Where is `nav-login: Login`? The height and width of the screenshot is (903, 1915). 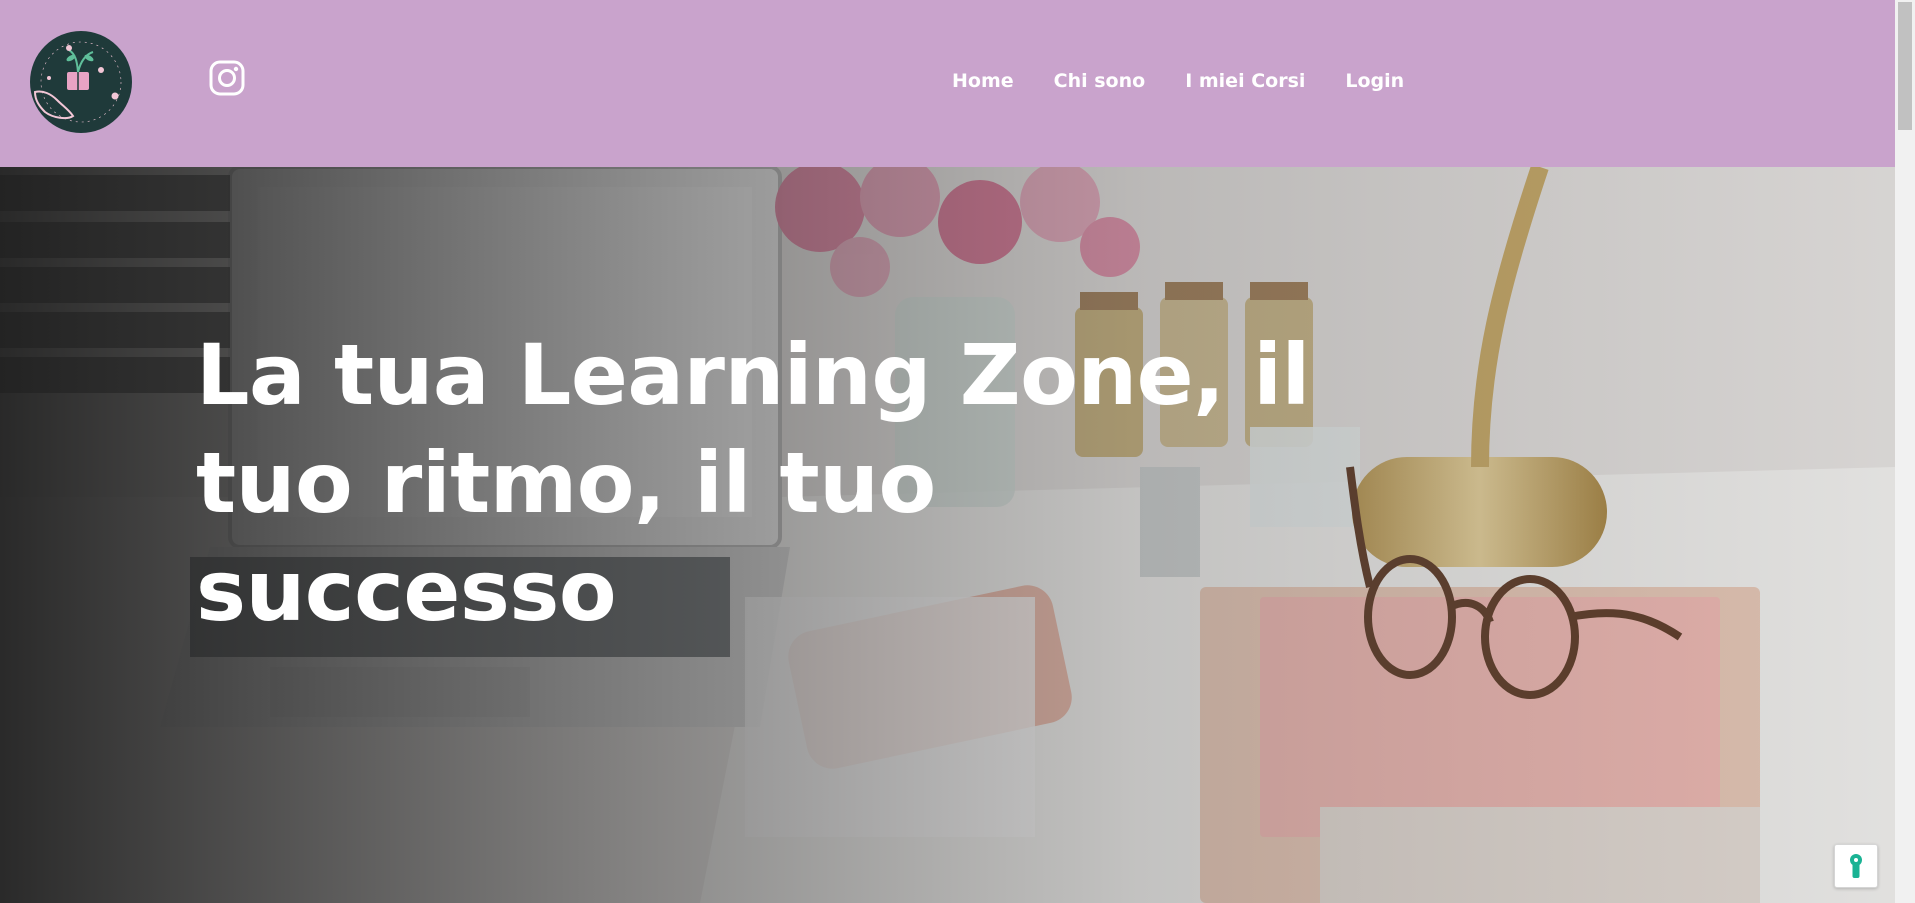
nav-login: Login is located at coordinates (1374, 81).